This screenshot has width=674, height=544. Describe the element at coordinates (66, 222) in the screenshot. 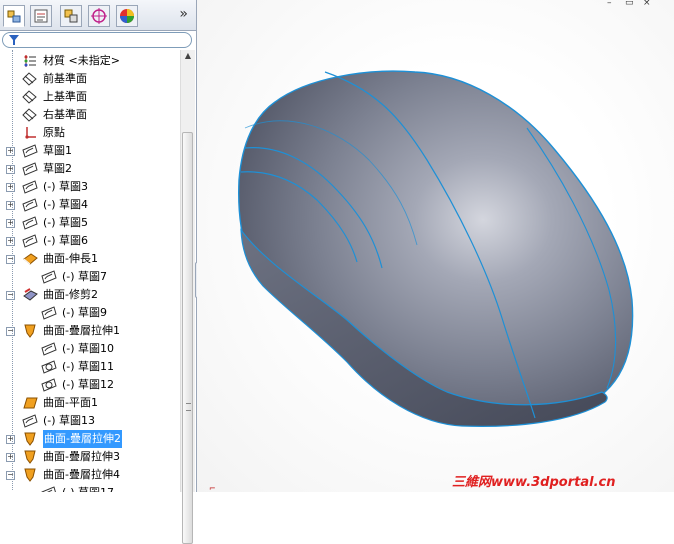

I see `tree-item-label: (-) 草圖5` at that location.